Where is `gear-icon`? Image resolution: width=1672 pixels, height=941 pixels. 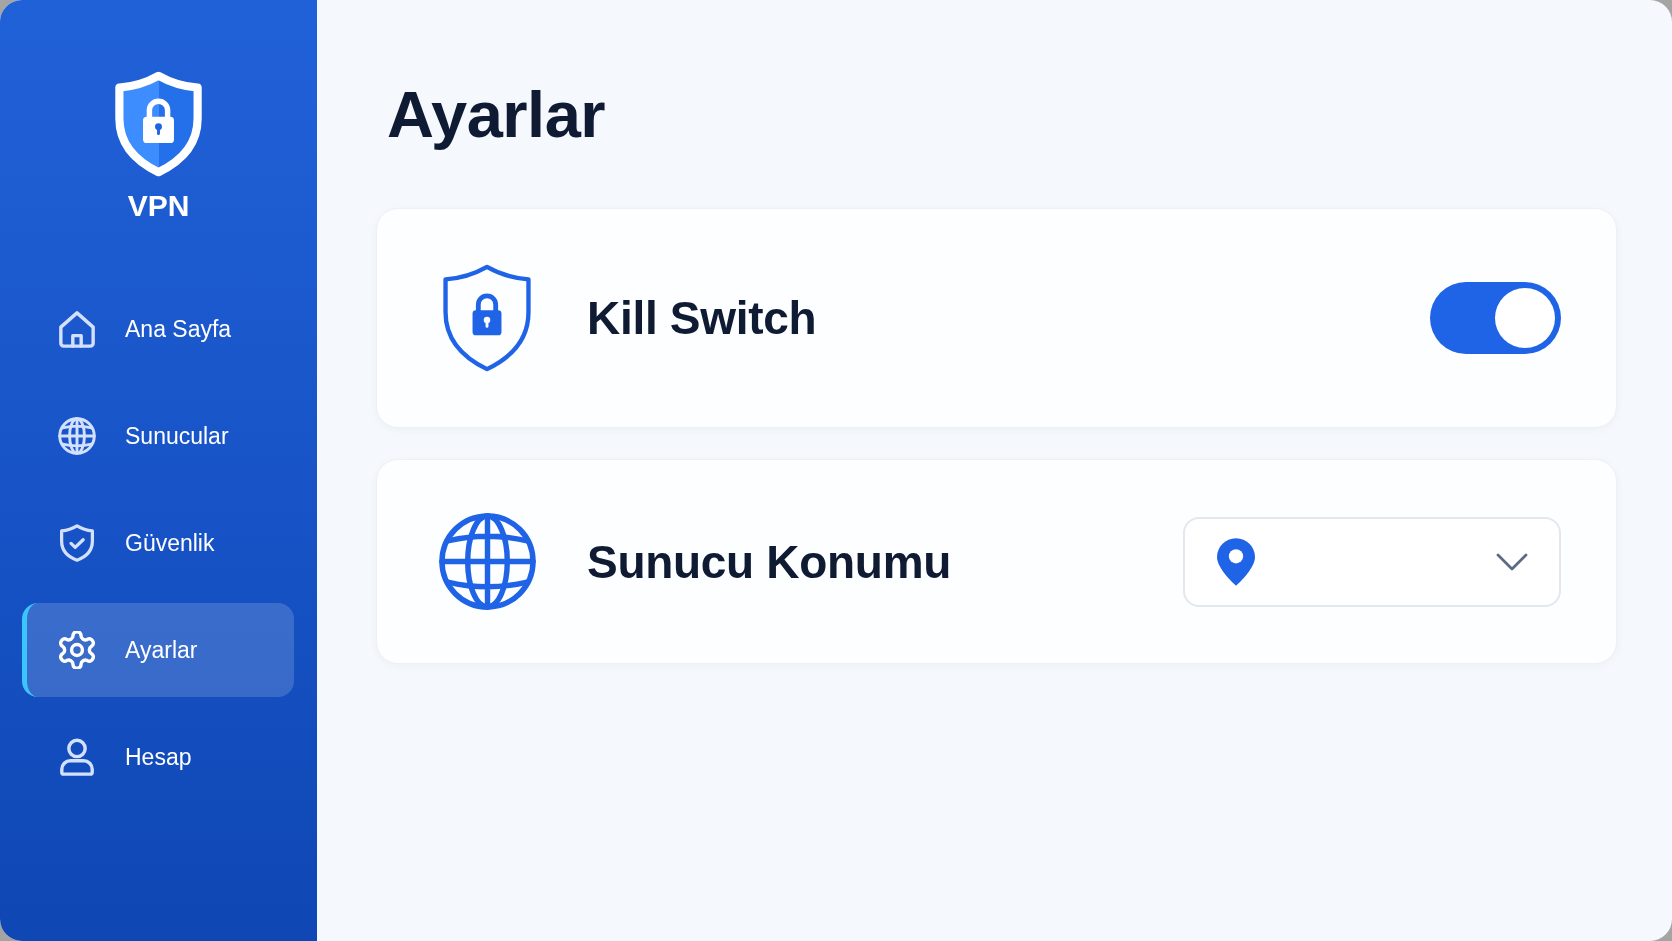 gear-icon is located at coordinates (77, 650).